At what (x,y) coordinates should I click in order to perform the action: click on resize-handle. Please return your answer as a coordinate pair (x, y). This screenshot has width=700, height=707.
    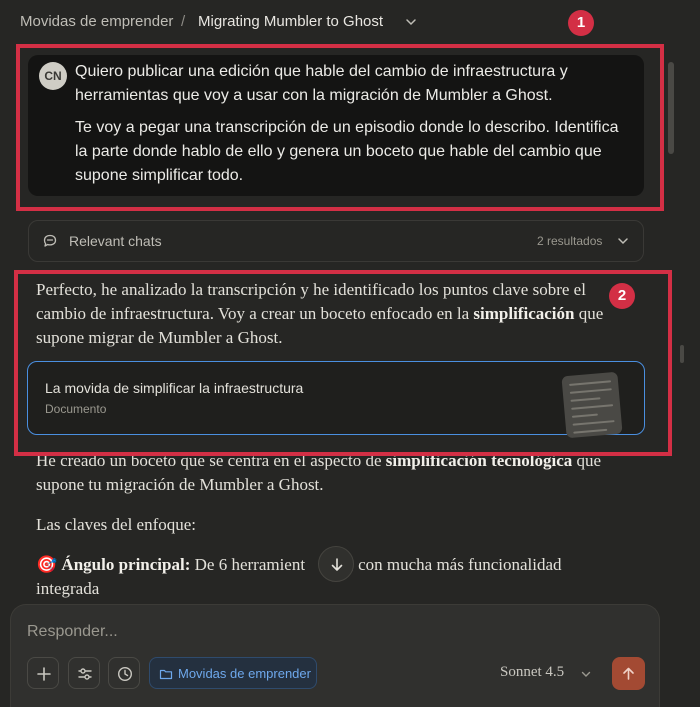
    Looking at the image, I should click on (682, 354).